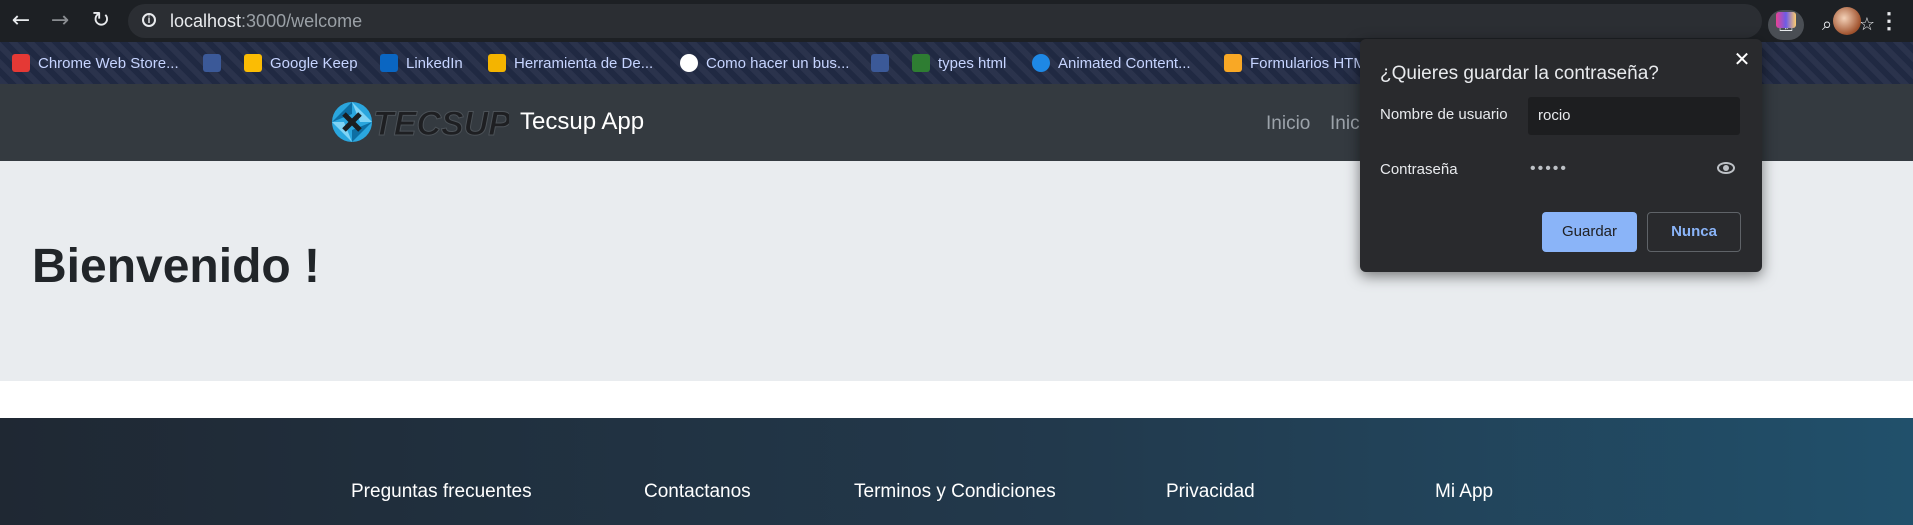 This screenshot has width=1913, height=525. What do you see at coordinates (389, 63) in the screenshot?
I see `linkedin-icon` at bounding box center [389, 63].